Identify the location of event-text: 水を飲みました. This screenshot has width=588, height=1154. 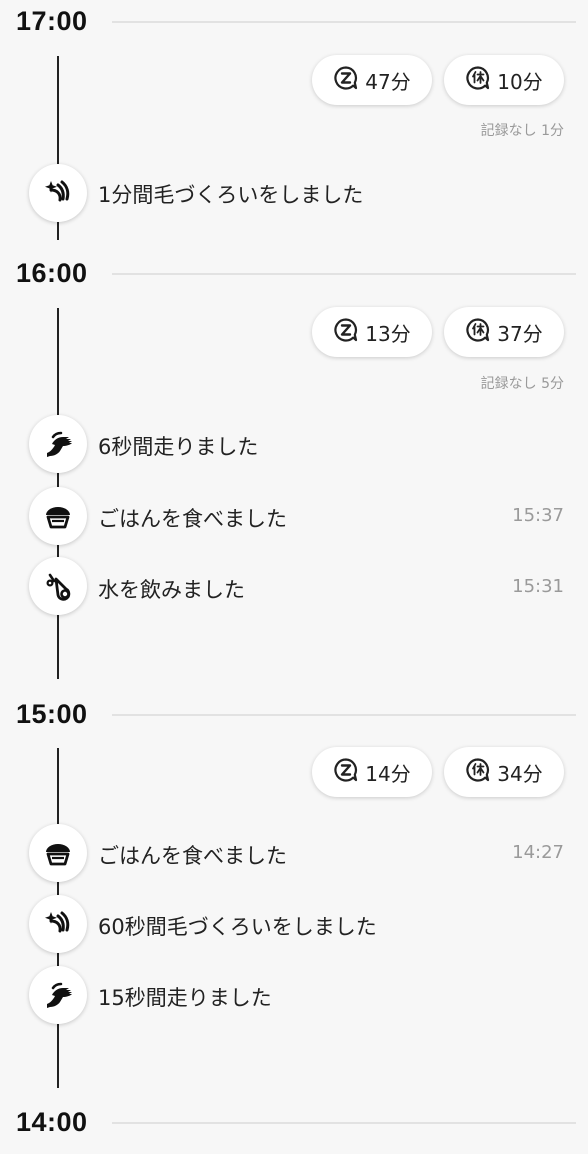
(171, 590).